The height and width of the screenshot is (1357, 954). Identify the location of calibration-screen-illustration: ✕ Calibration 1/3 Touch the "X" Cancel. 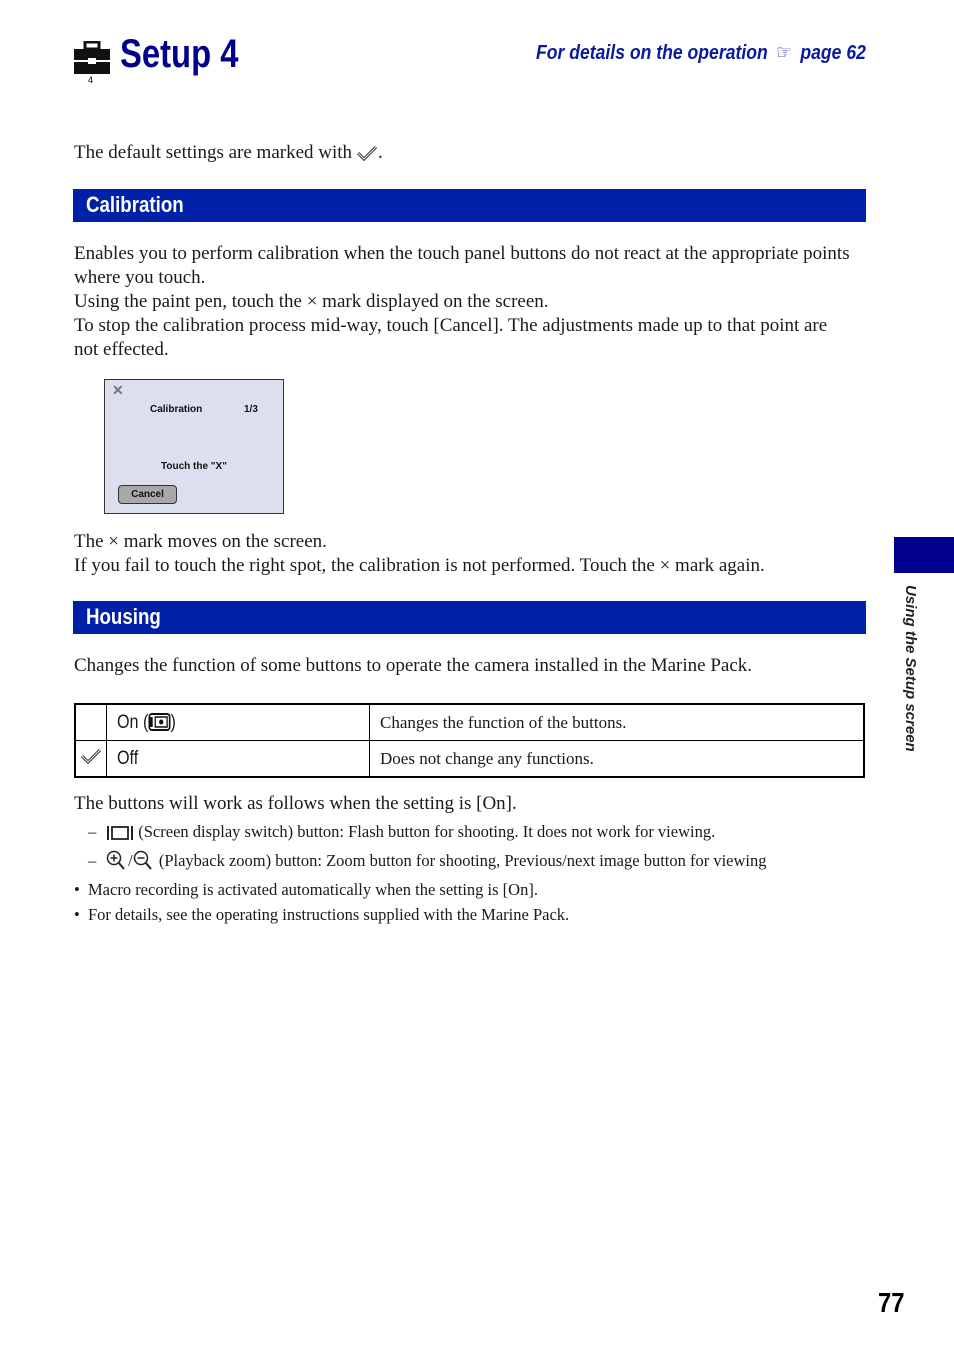
(194, 446).